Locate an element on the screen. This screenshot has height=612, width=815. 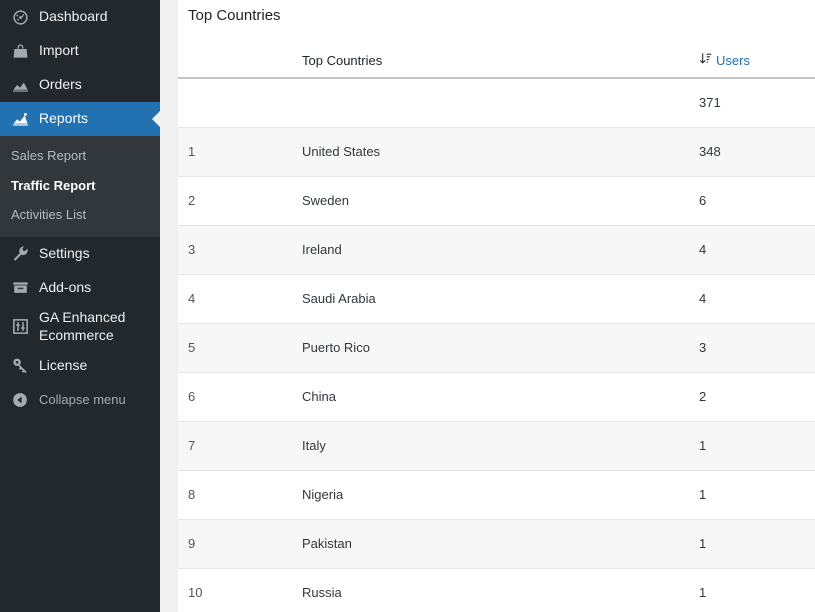
cell-rank: 8 is located at coordinates (209, 495).